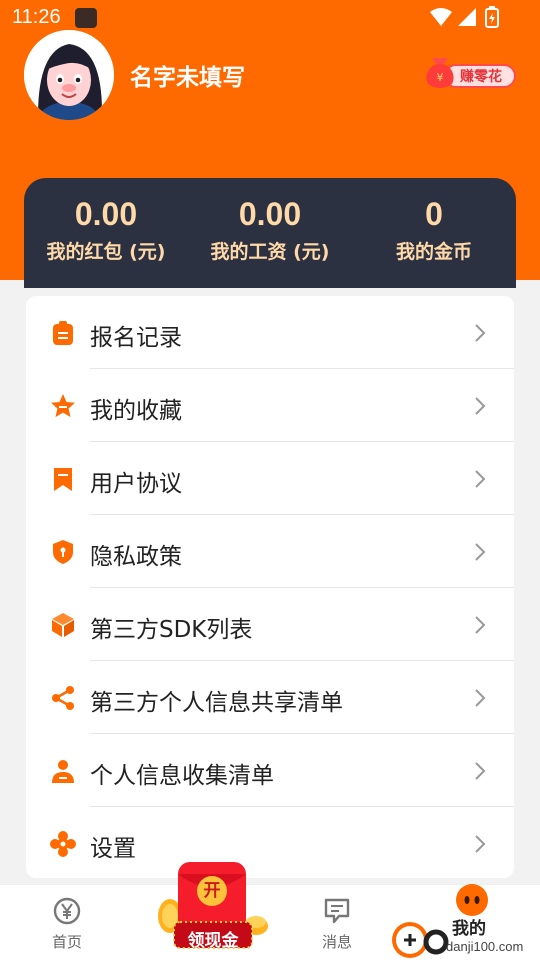 Image resolution: width=540 pixels, height=960 pixels. I want to click on shield-icon, so click(63, 552).